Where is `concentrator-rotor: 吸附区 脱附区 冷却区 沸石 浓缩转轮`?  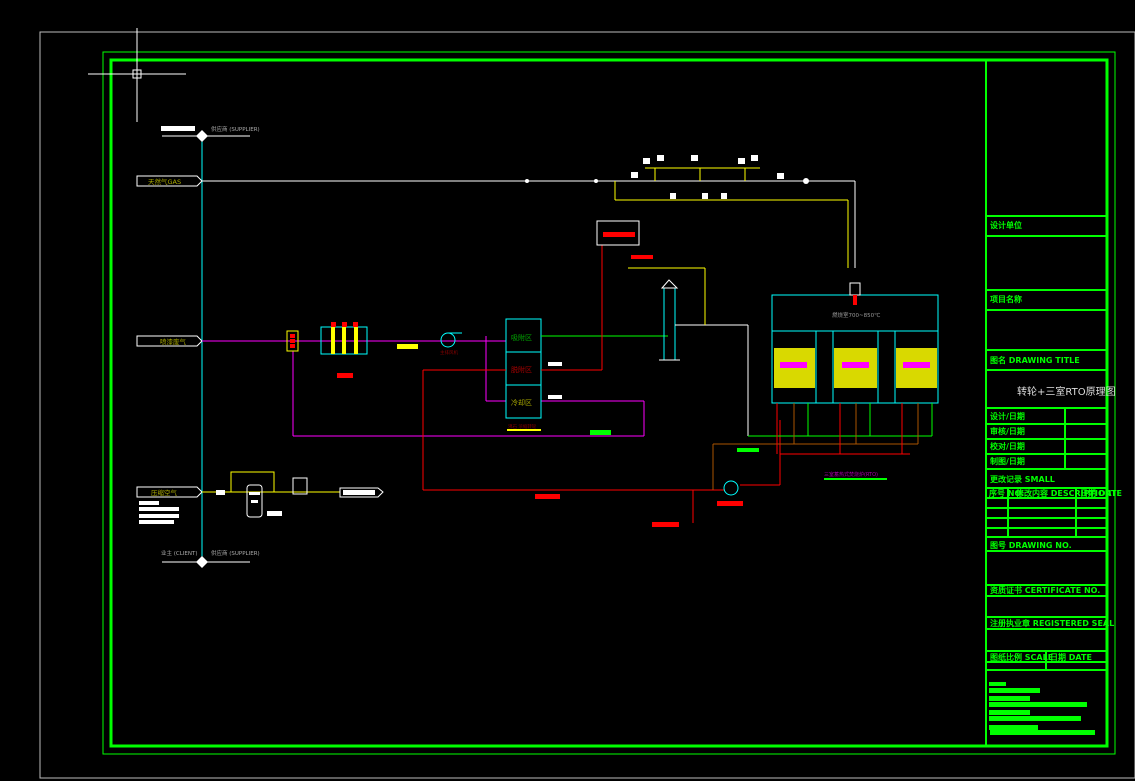
concentrator-rotor: 吸附区 脱附区 冷却区 沸石 浓缩转轮 is located at coordinates (523, 374).